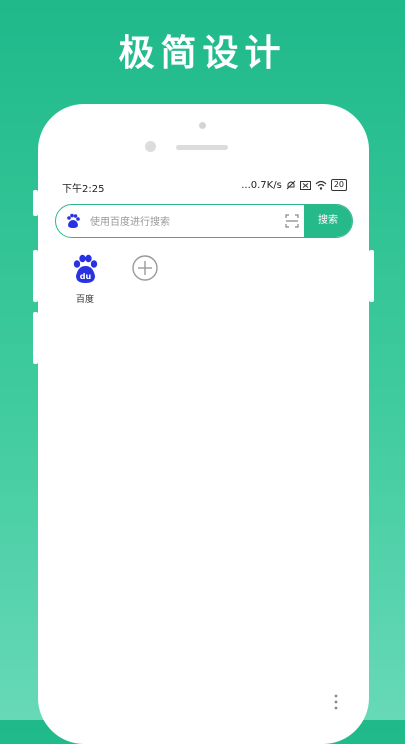  What do you see at coordinates (261, 185) in the screenshot?
I see `network-speed: ...0.7K/s` at bounding box center [261, 185].